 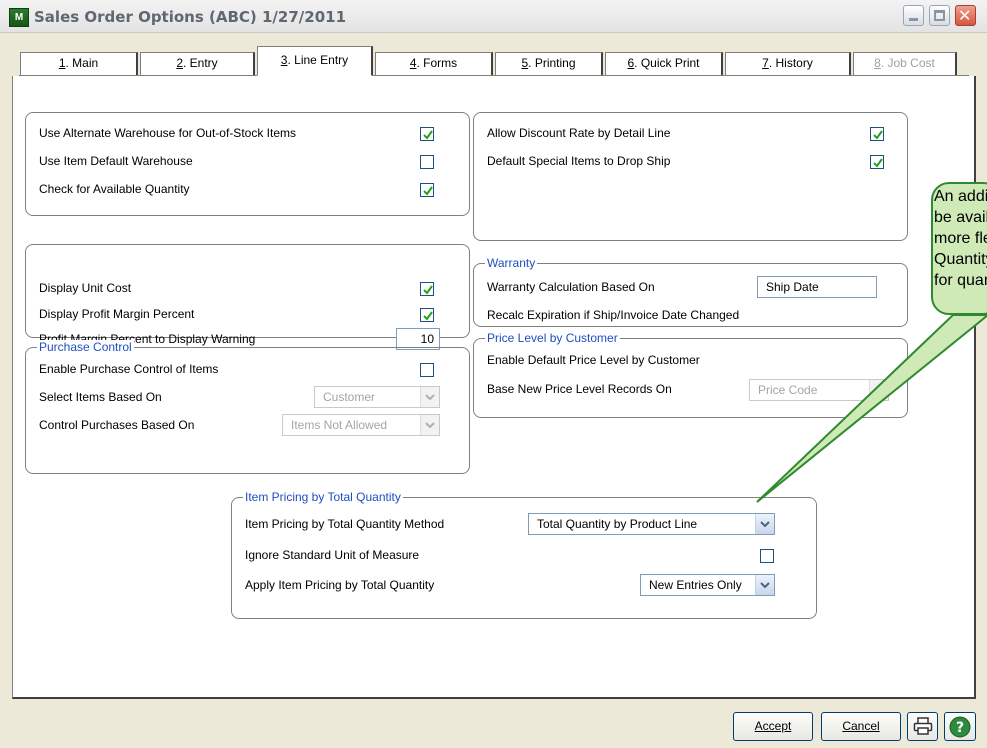 What do you see at coordinates (493, 16) in the screenshot?
I see `title-bar: M Sales Order Options (ABC) 1/27/2011 ✕` at bounding box center [493, 16].